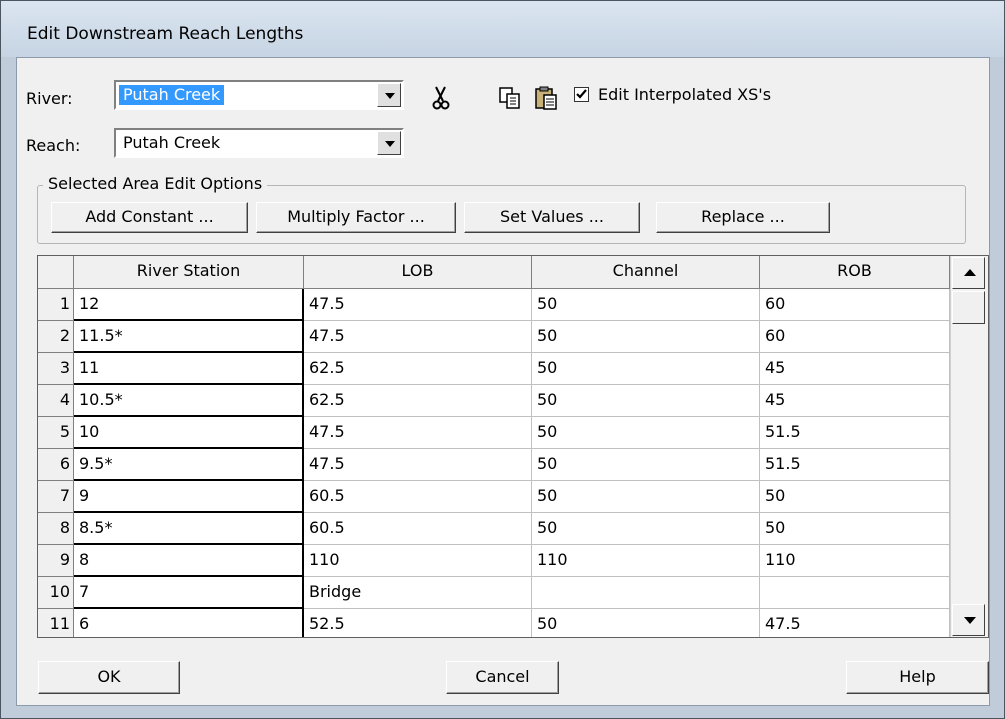 The width and height of the screenshot is (1005, 719). Describe the element at coordinates (189, 401) in the screenshot. I see `river-station-cell: 10.5*` at that location.